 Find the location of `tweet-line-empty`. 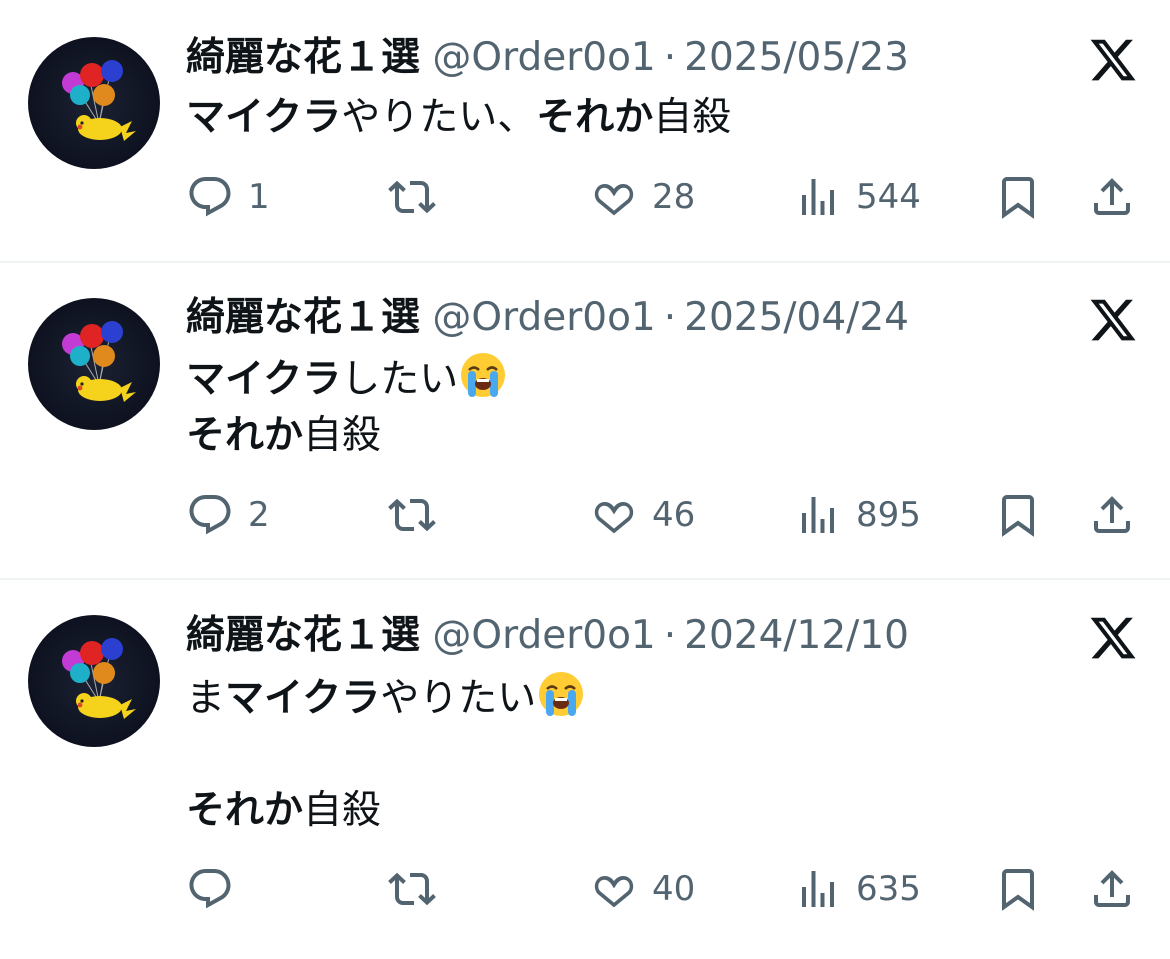

tweet-line-empty is located at coordinates (386, 755).